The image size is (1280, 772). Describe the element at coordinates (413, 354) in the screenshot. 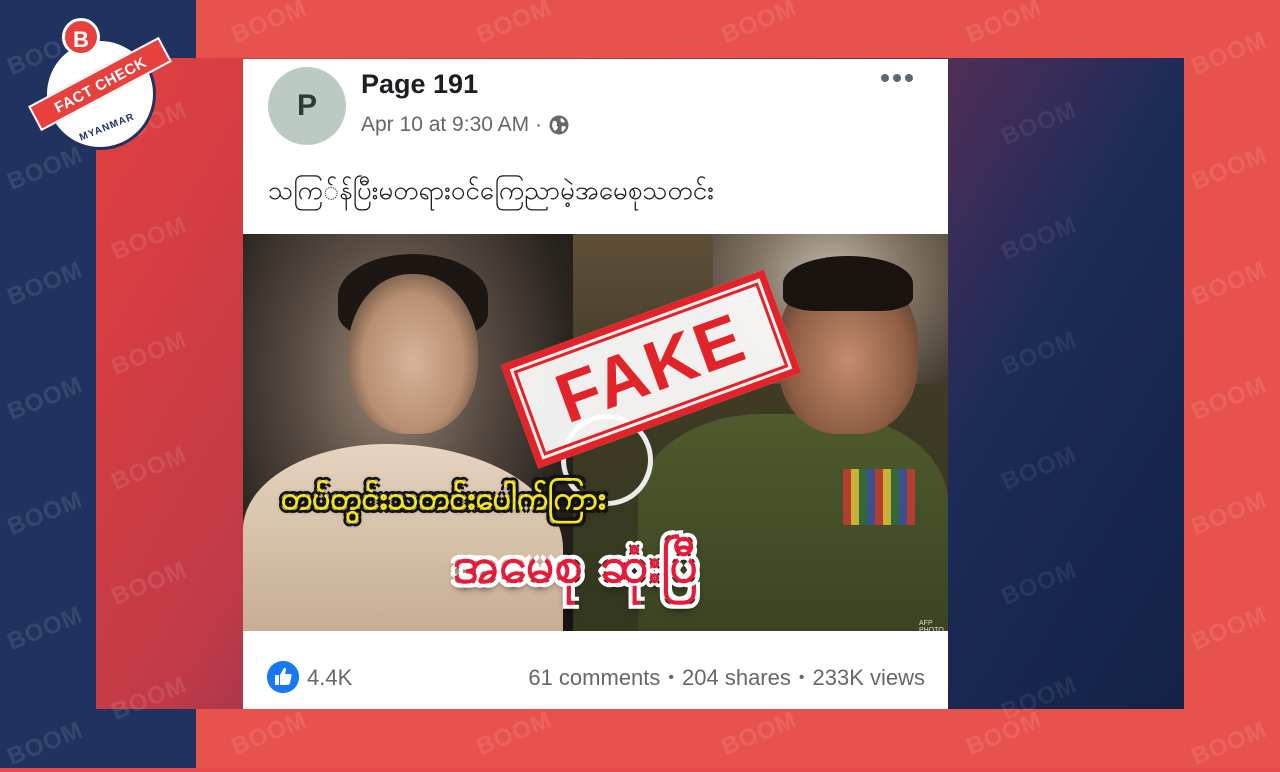

I see `woman-figure-head` at that location.